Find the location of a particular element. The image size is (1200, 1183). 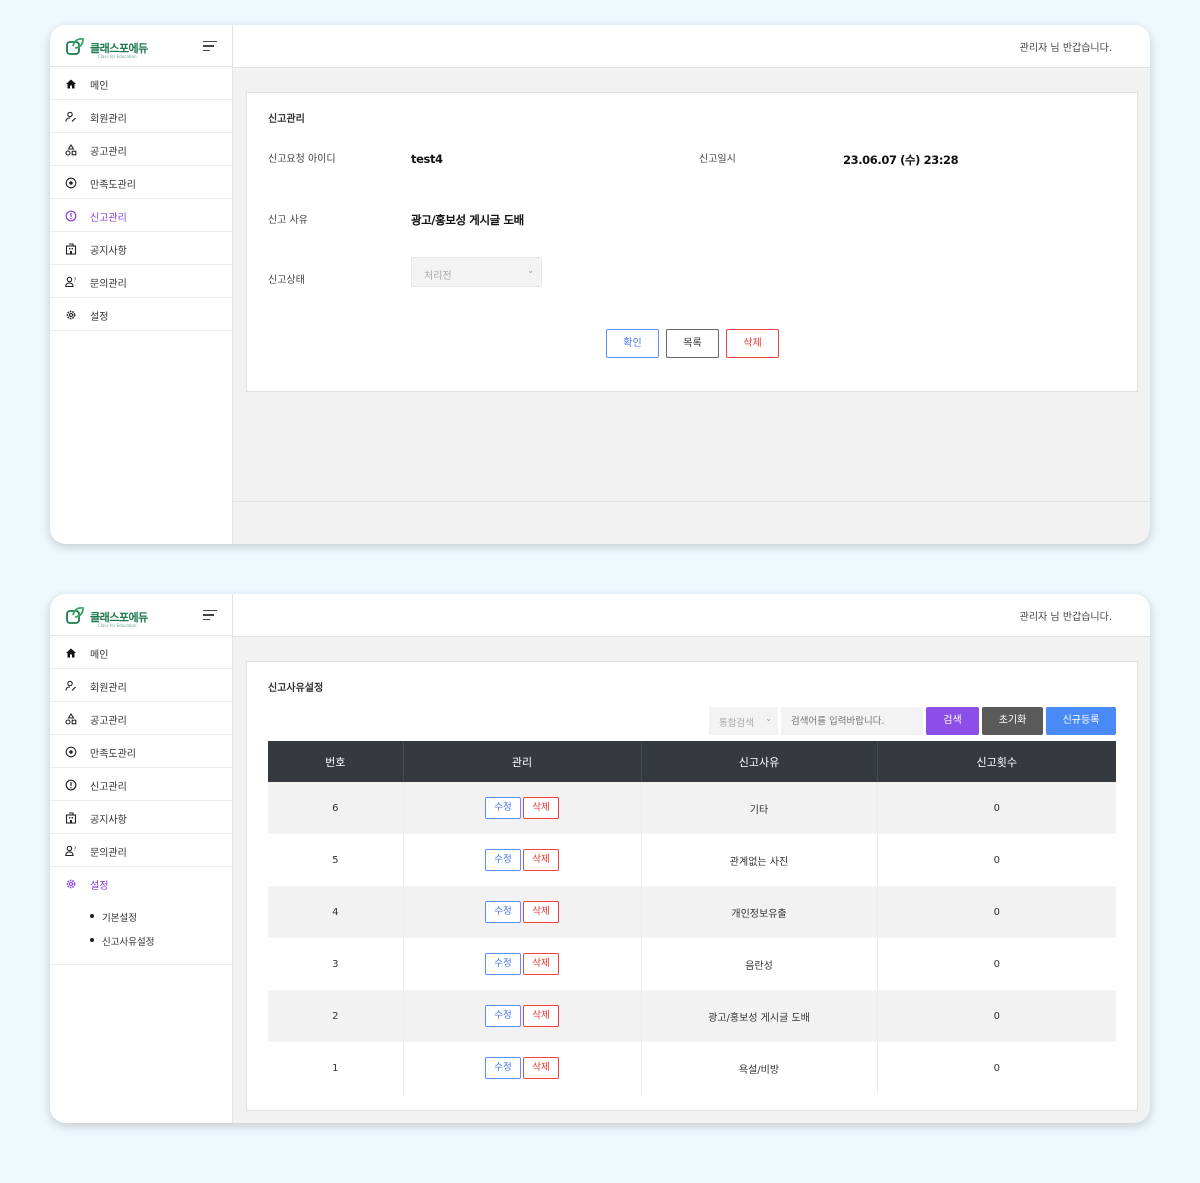

search-type-value: 통합검색 is located at coordinates (736, 723).